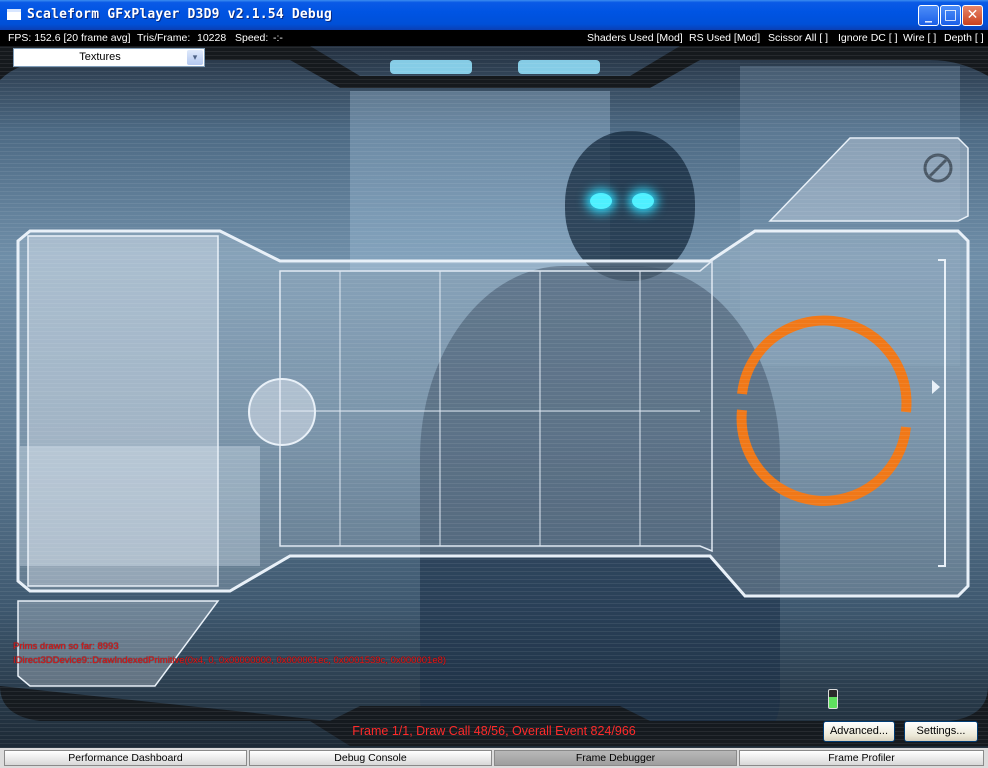 Image resolution: width=988 pixels, height=768 pixels. I want to click on tris-value: 10228, so click(212, 38).